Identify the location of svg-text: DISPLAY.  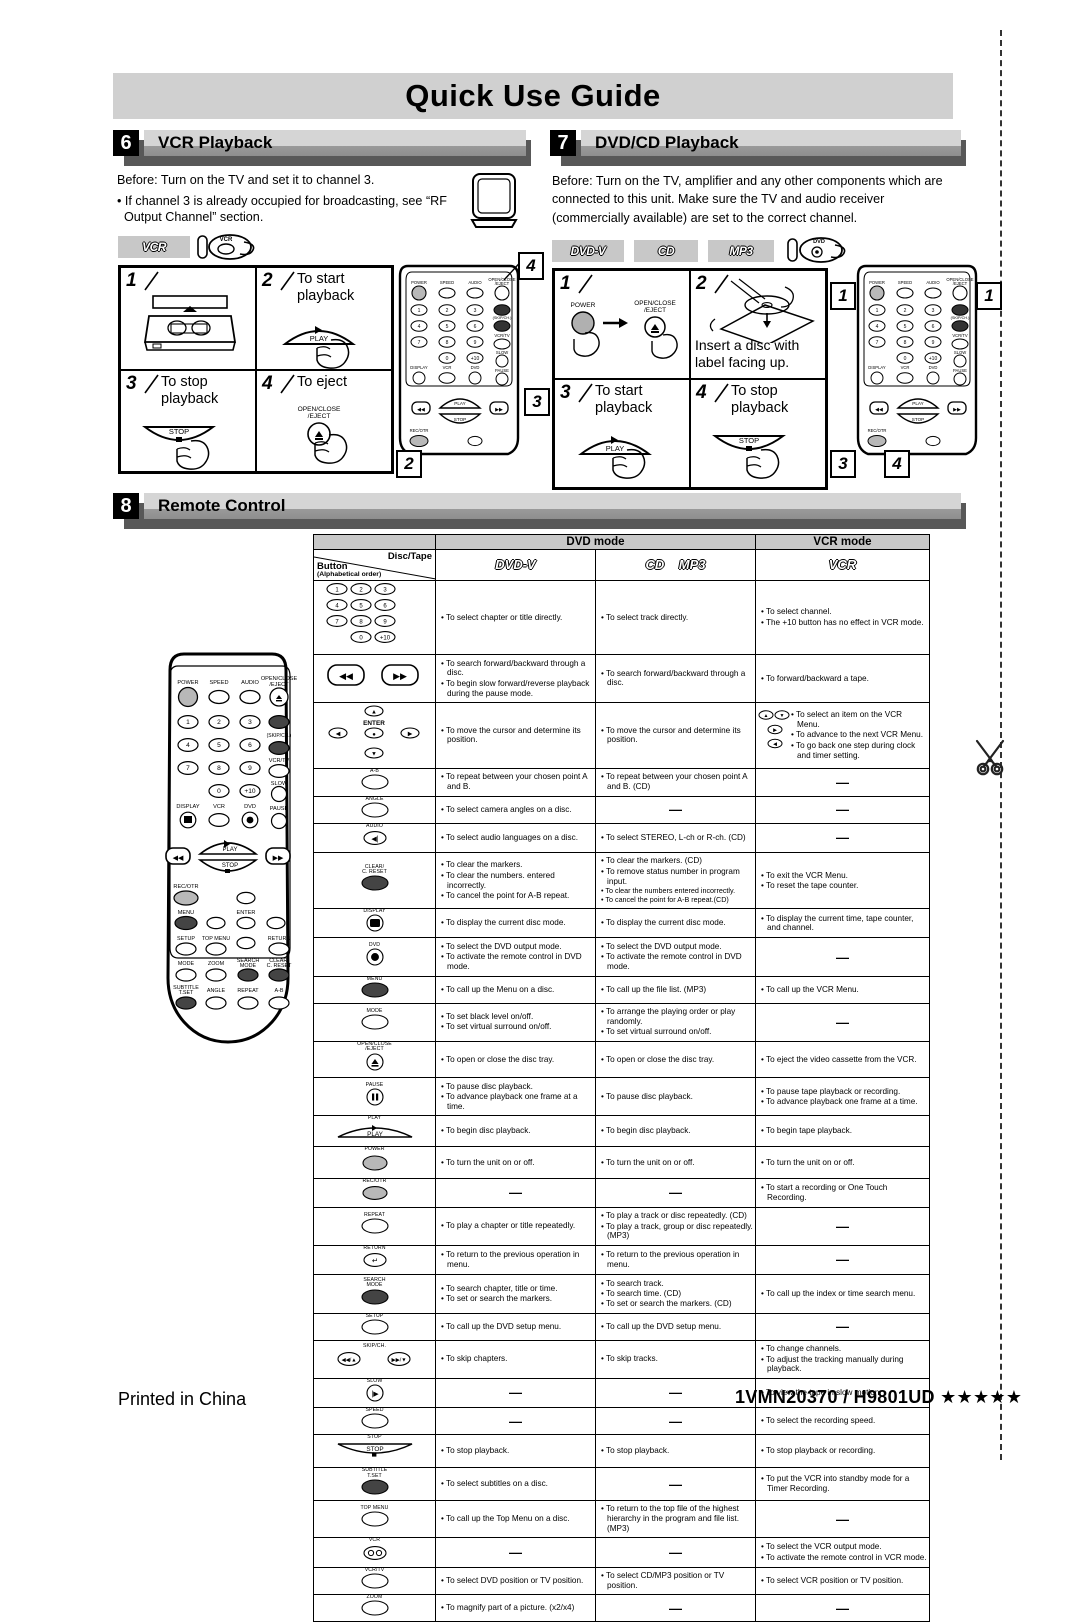
(419, 367).